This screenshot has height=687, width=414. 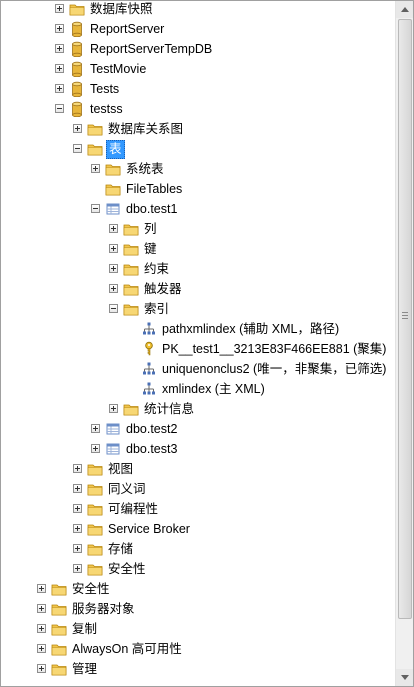 What do you see at coordinates (127, 649) in the screenshot?
I see `tree-node-label: AlwaysOn 高可用性` at bounding box center [127, 649].